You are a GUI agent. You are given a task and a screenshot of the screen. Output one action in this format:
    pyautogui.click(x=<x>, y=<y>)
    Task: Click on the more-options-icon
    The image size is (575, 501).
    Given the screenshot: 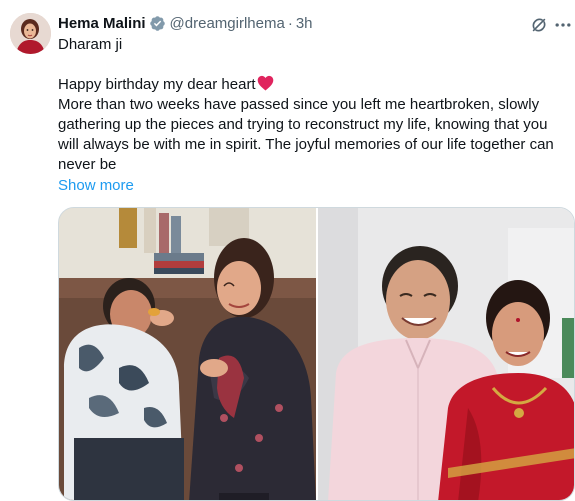 What is the action you would take?
    pyautogui.click(x=563, y=25)
    